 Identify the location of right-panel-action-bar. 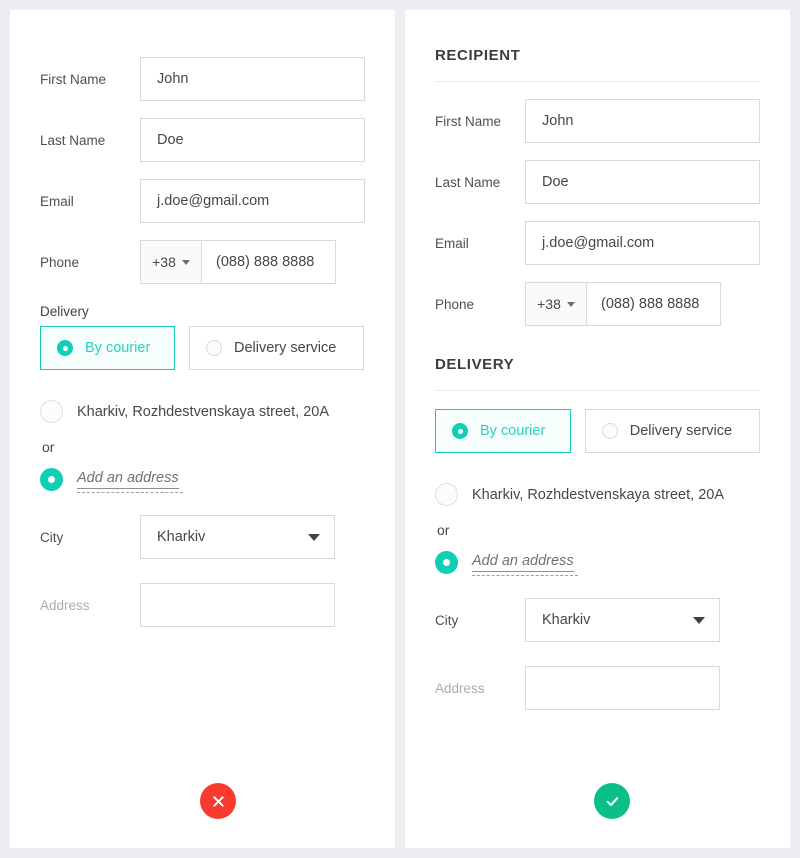
(597, 815).